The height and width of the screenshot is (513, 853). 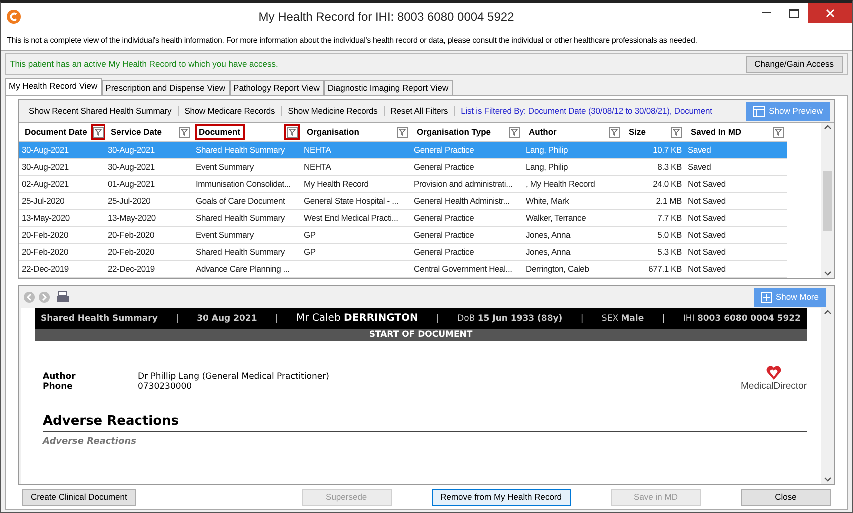 What do you see at coordinates (166, 87) in the screenshot?
I see `tab: Prescription and Dispense View` at bounding box center [166, 87].